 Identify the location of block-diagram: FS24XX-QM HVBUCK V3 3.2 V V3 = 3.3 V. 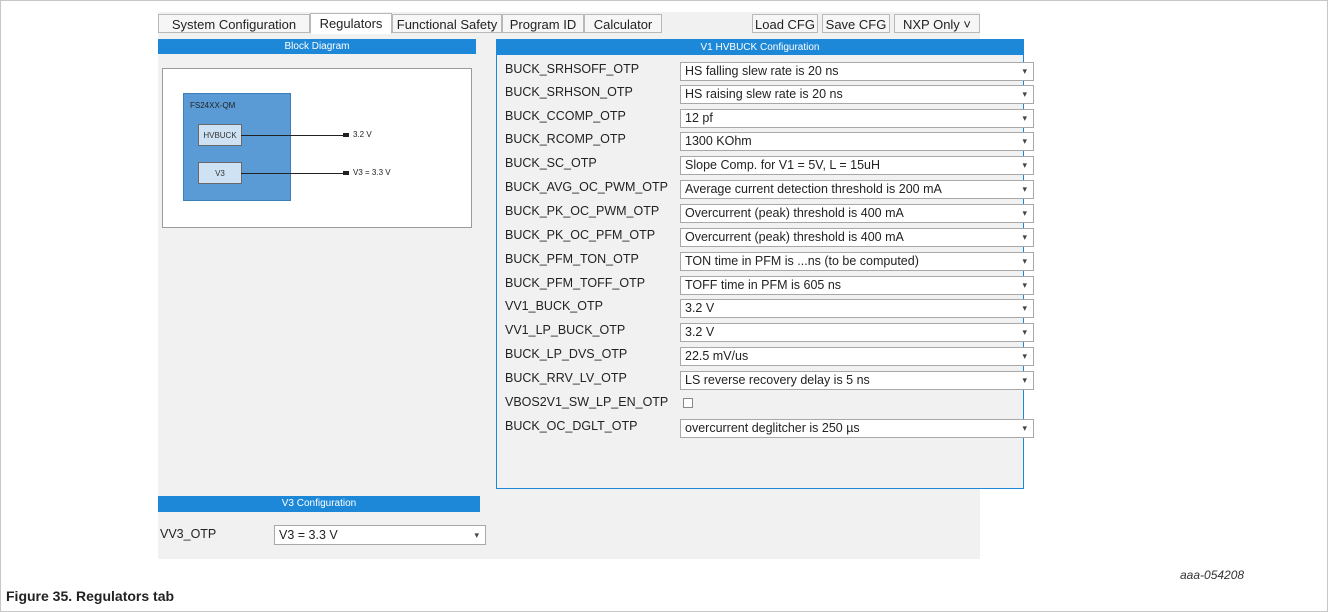
(317, 148).